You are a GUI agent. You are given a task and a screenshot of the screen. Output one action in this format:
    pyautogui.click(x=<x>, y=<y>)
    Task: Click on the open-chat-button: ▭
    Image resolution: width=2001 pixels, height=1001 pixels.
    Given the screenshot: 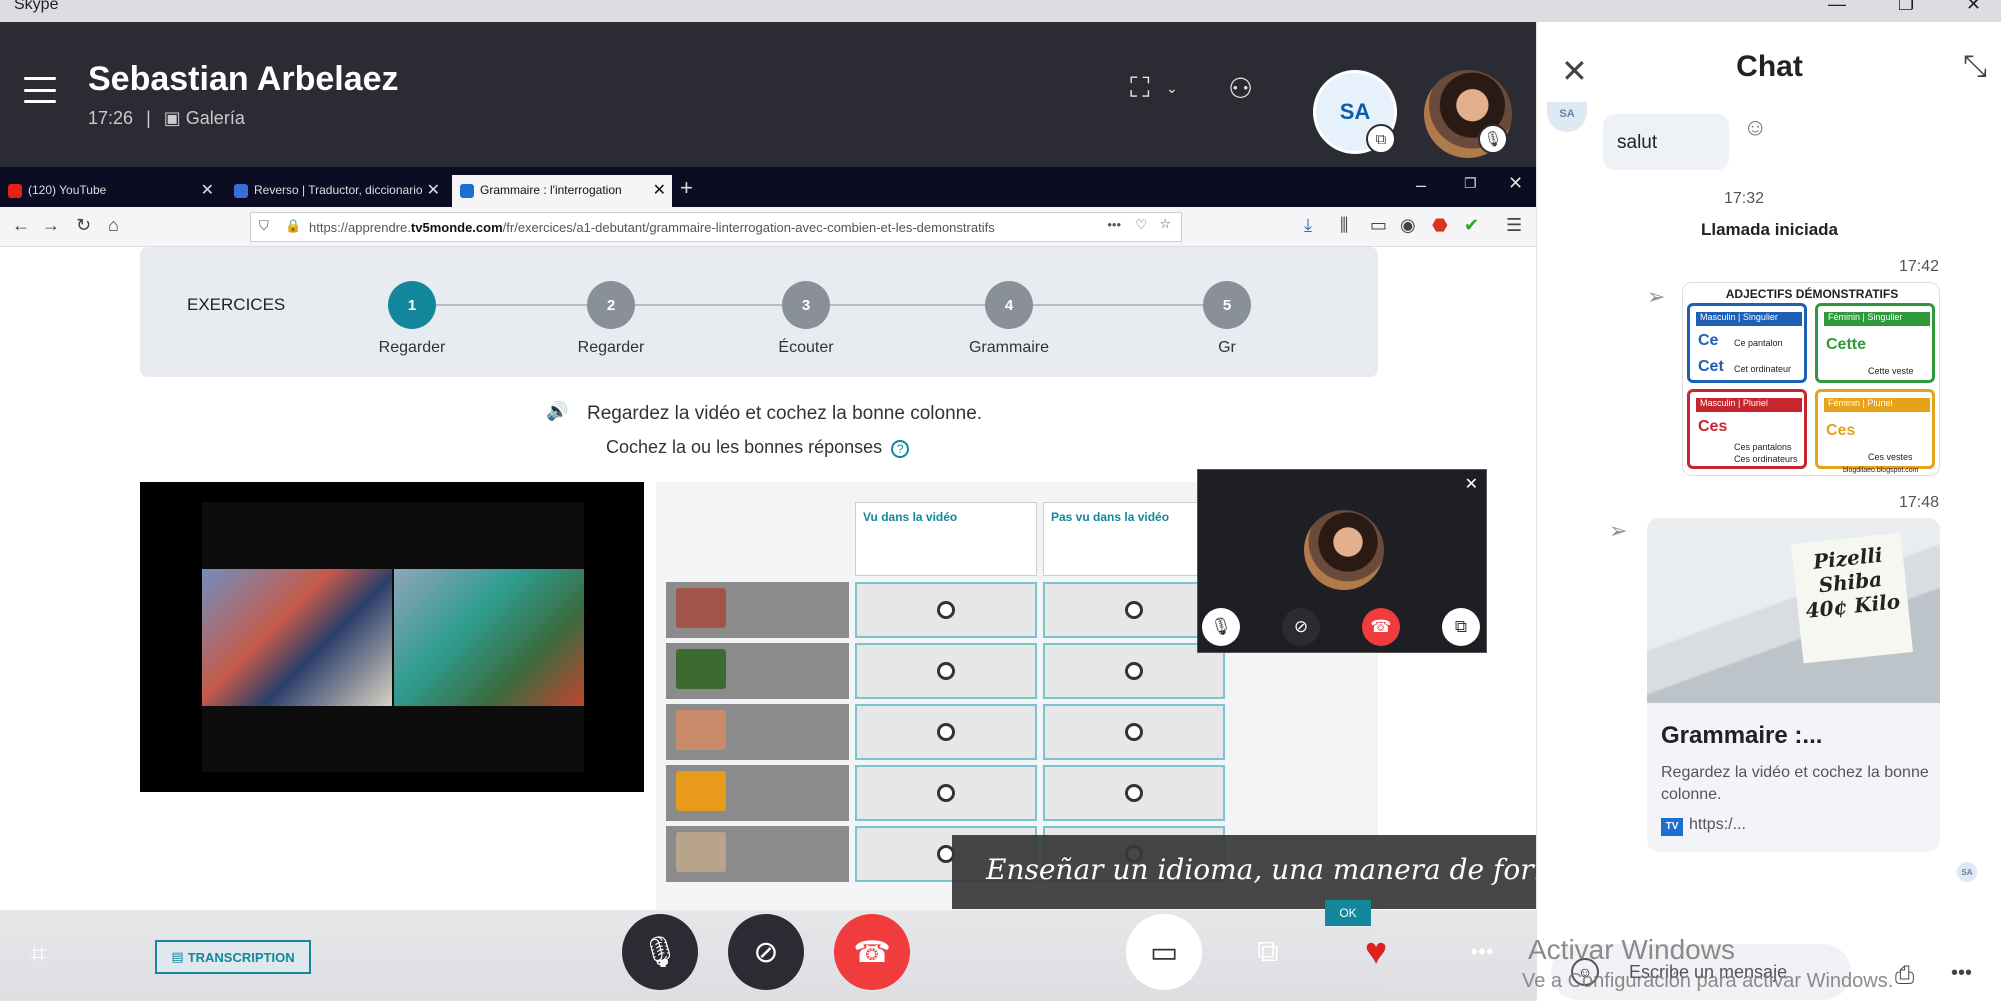 What is the action you would take?
    pyautogui.click(x=1164, y=952)
    